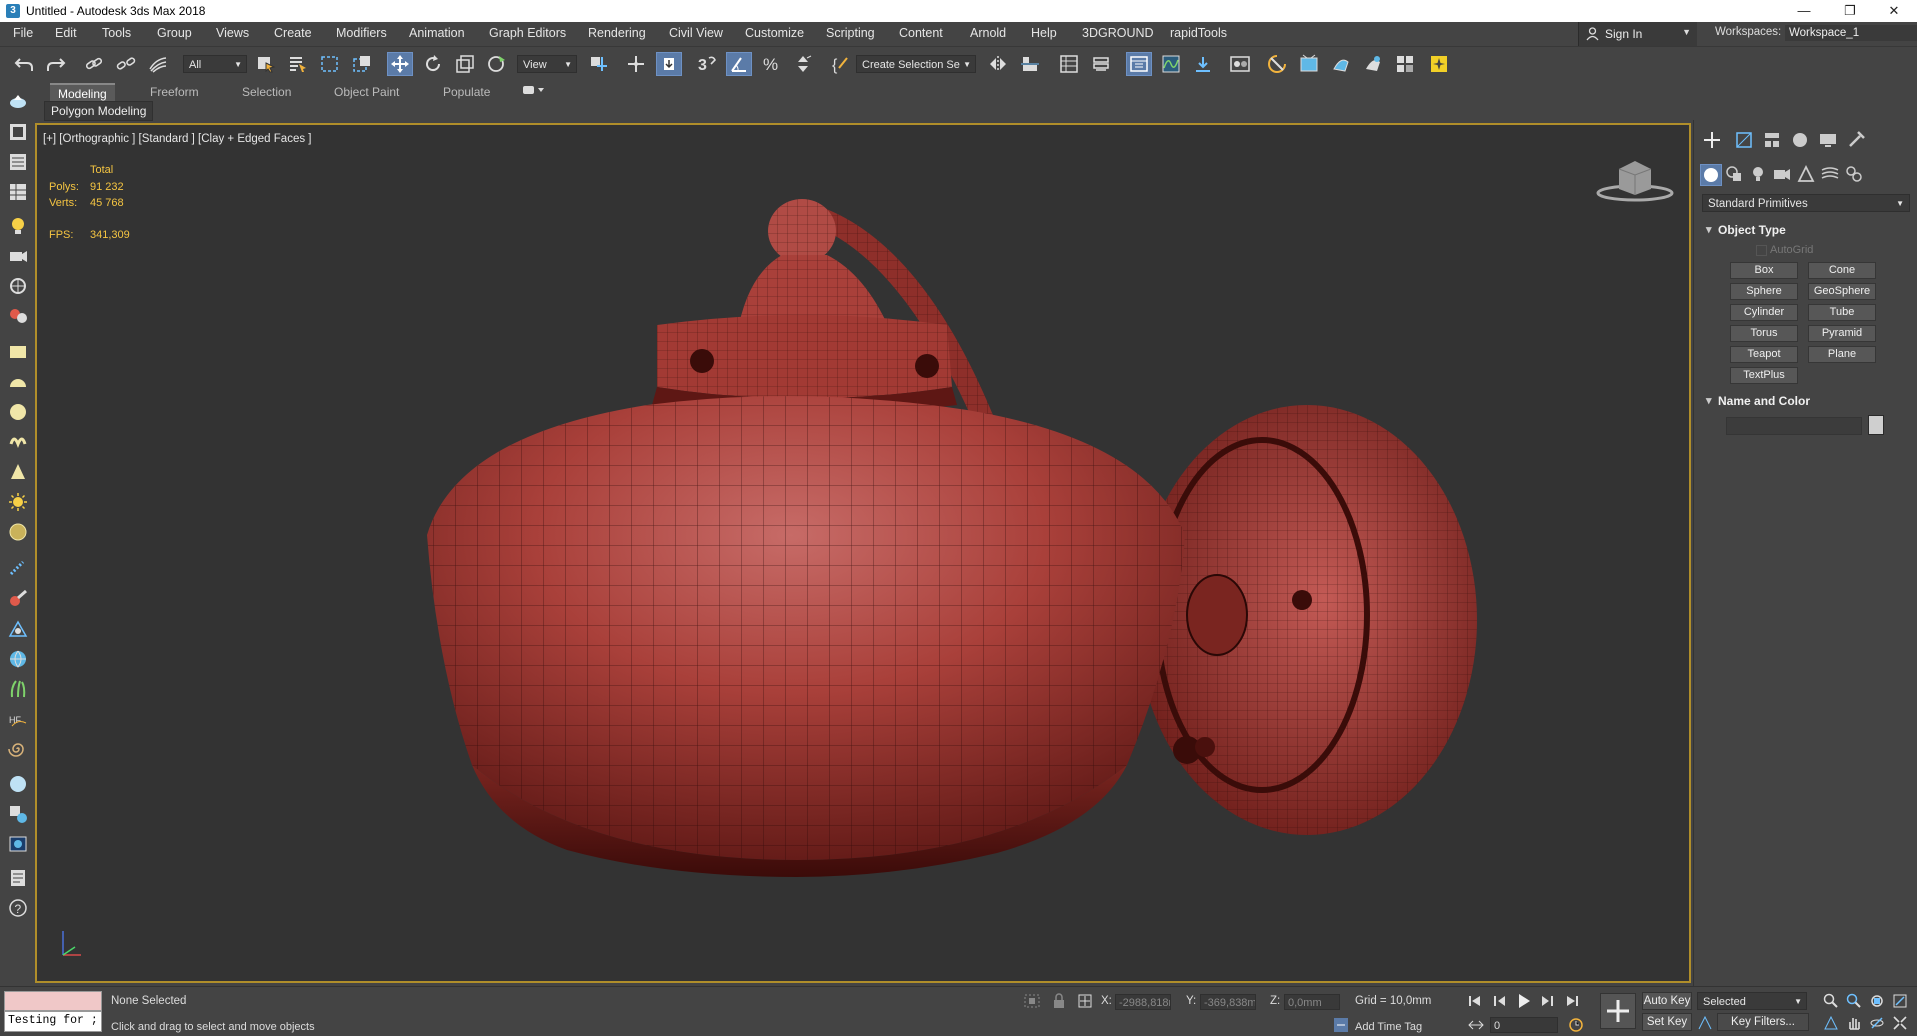 The image size is (1917, 1036). I want to click on play-icon, so click(1524, 1002).